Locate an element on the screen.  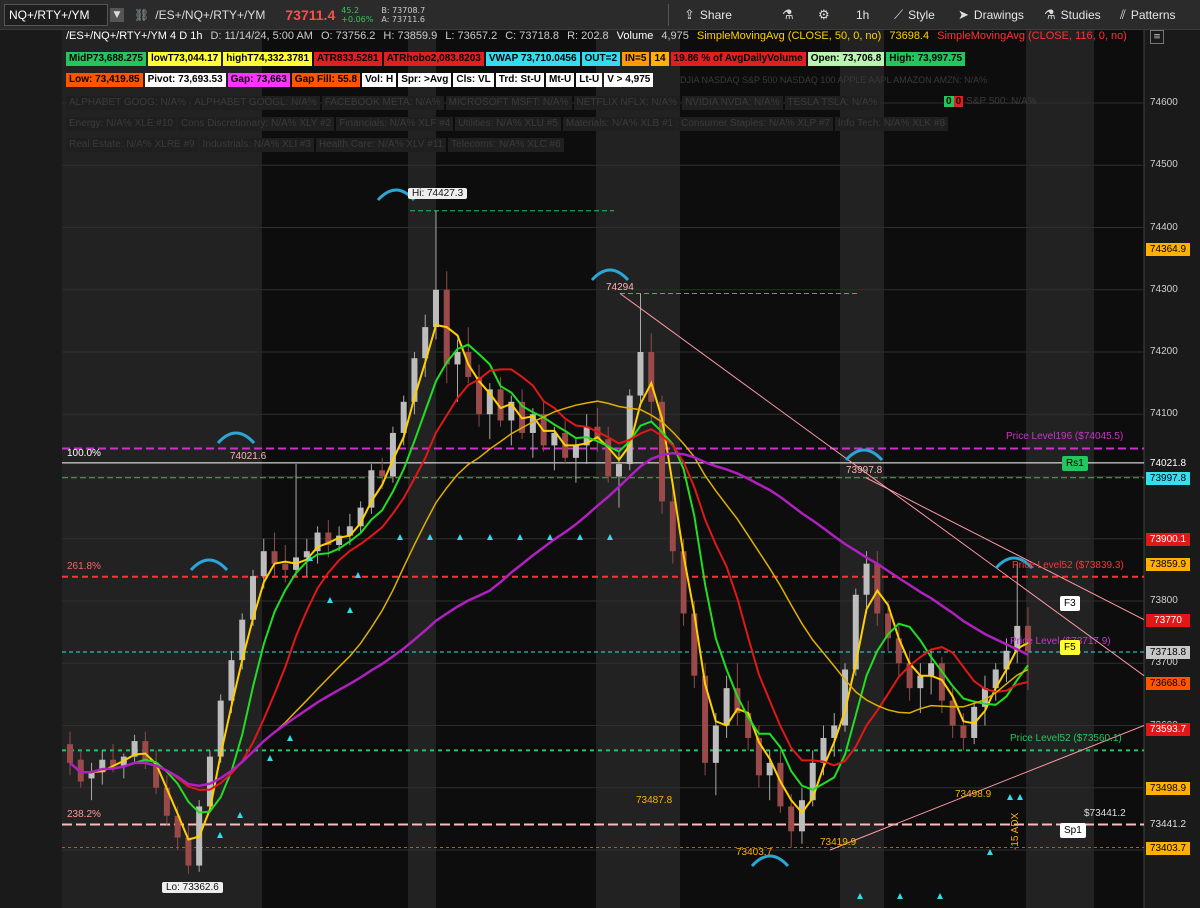
change-value: 45.2 is located at coordinates (350, 10).